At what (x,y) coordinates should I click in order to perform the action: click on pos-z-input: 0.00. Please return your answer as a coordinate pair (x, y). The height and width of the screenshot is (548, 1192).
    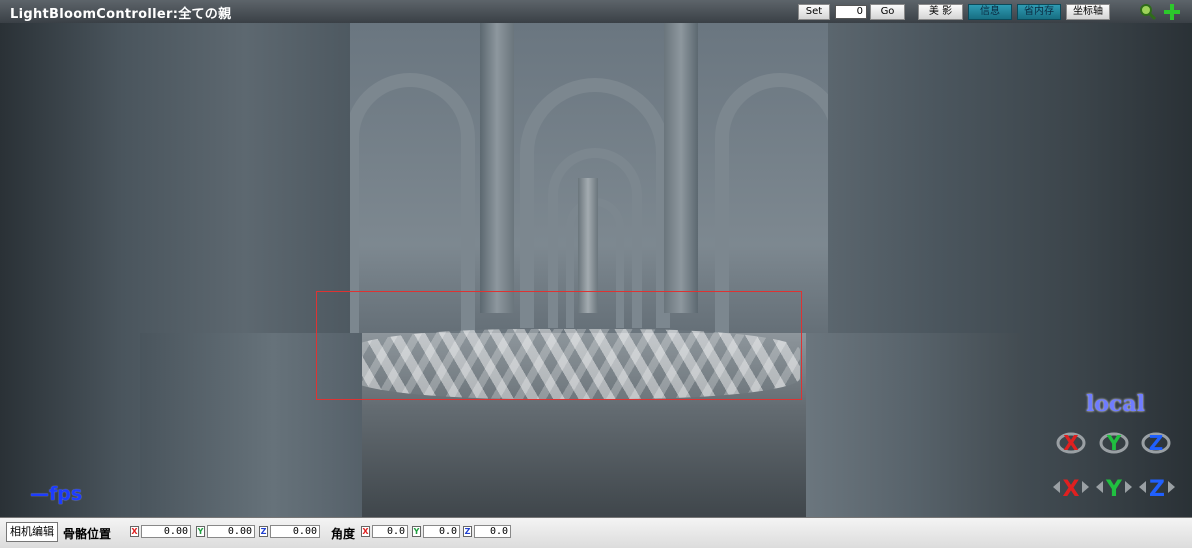
    Looking at the image, I should click on (295, 531).